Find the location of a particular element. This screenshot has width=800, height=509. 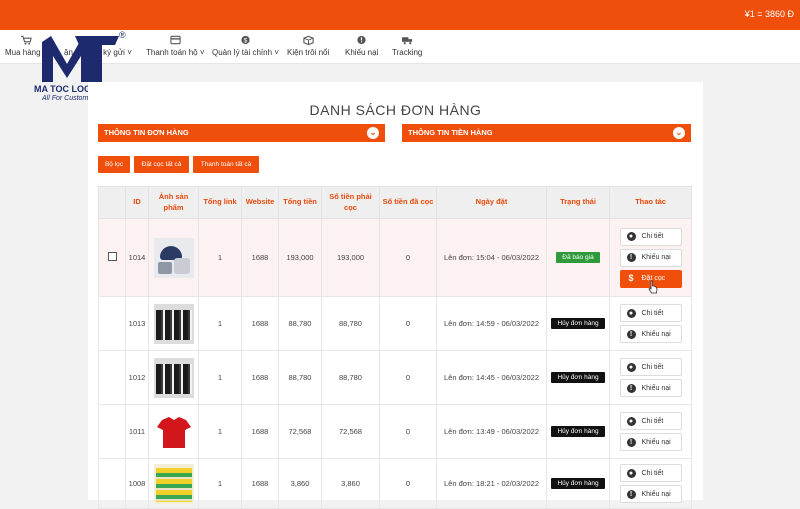

total-cell: 88,780 is located at coordinates (300, 323).